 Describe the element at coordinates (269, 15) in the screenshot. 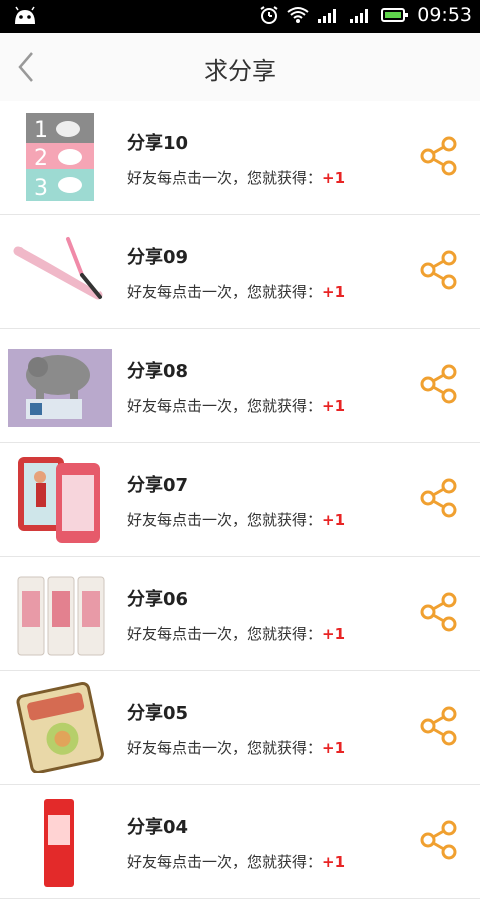

I see `alarm-icon` at that location.